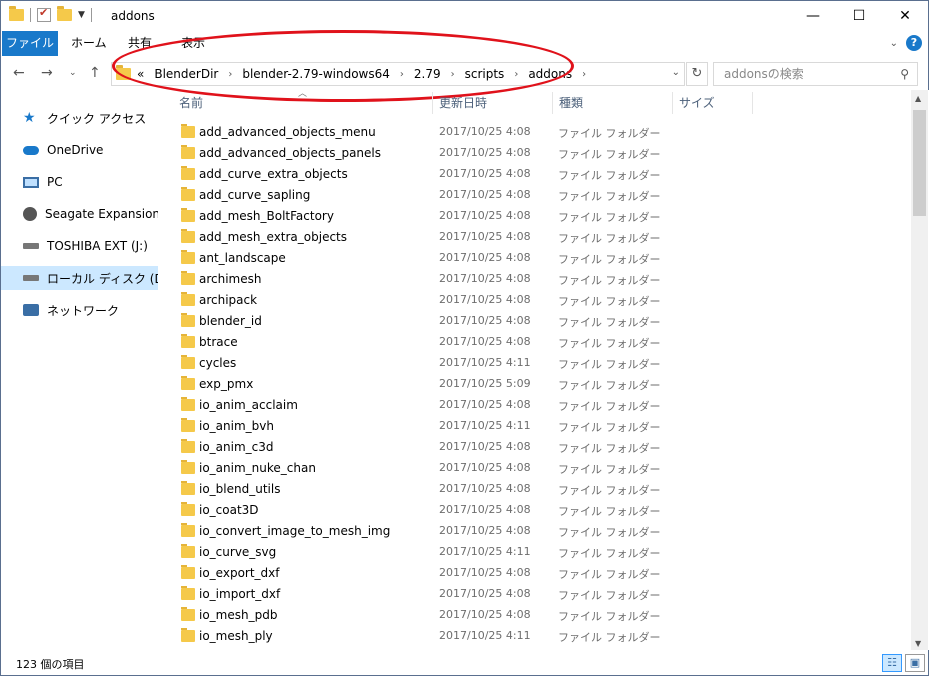 This screenshot has width=929, height=676. What do you see at coordinates (133, 16) in the screenshot?
I see `window-title: addons` at bounding box center [133, 16].